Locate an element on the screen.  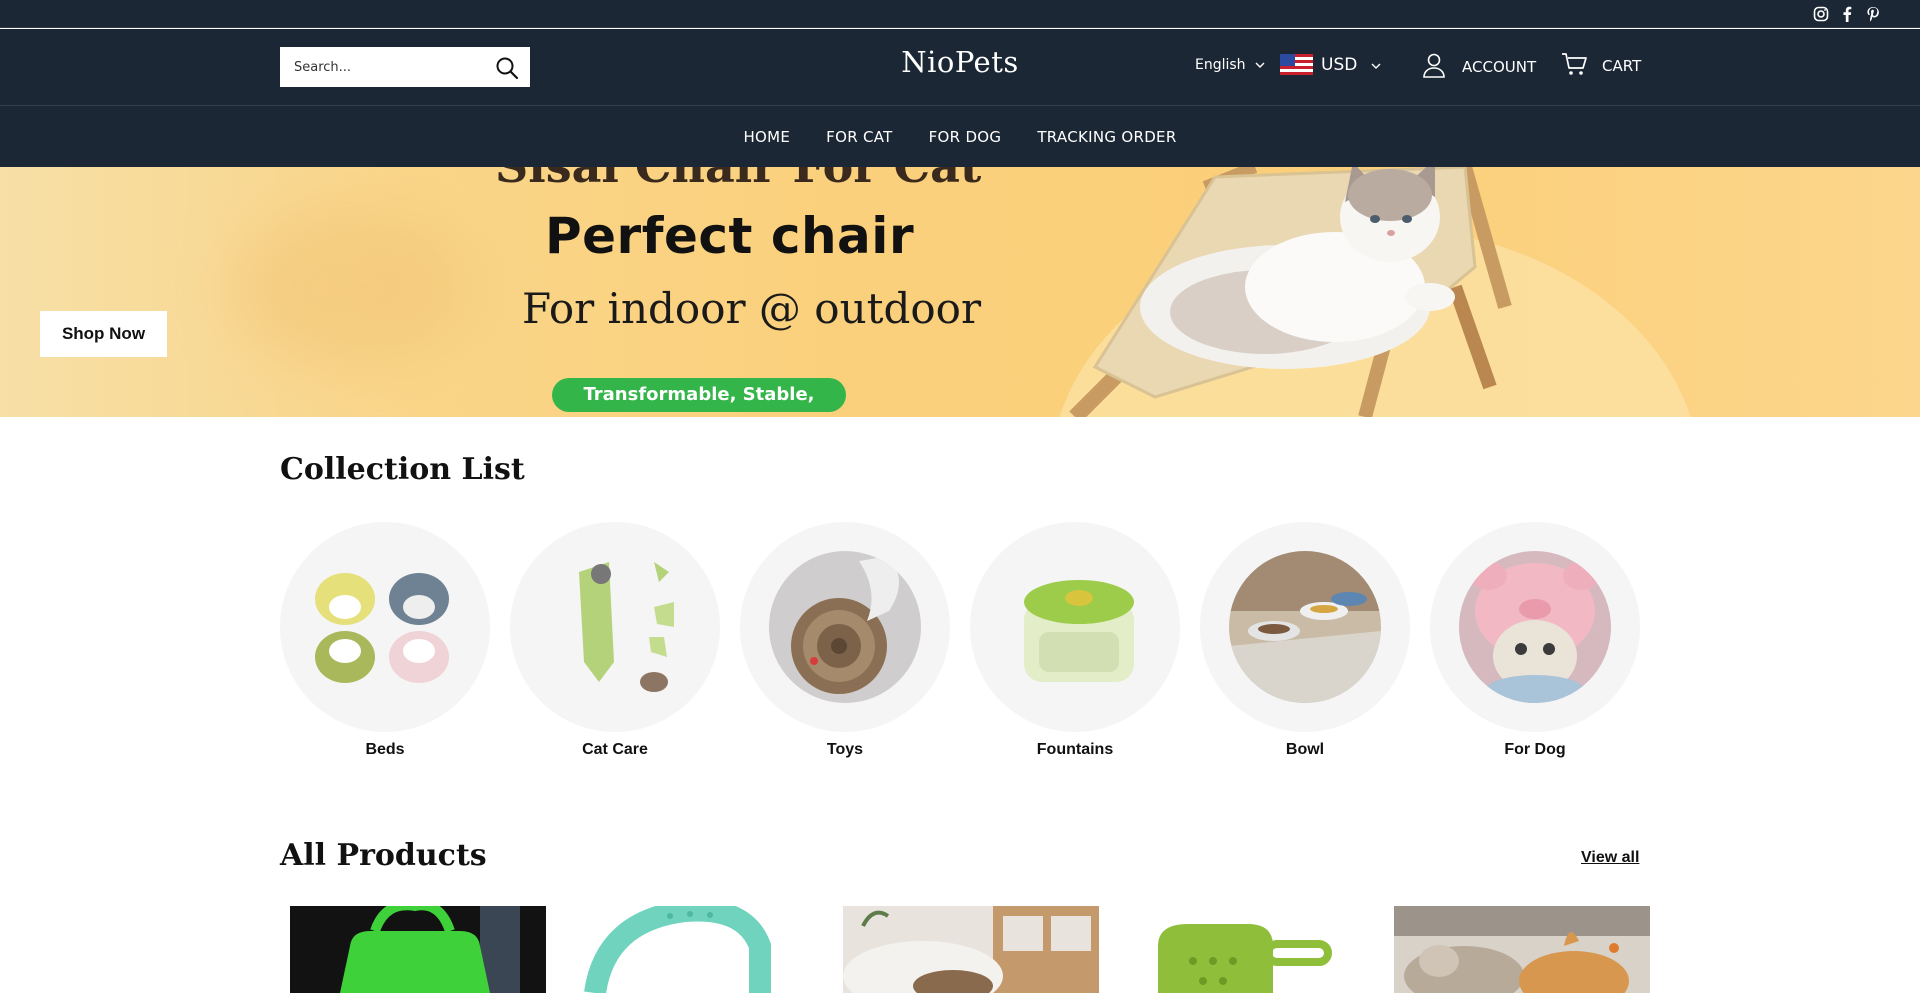
us-flag-icon is located at coordinates (1296, 64).